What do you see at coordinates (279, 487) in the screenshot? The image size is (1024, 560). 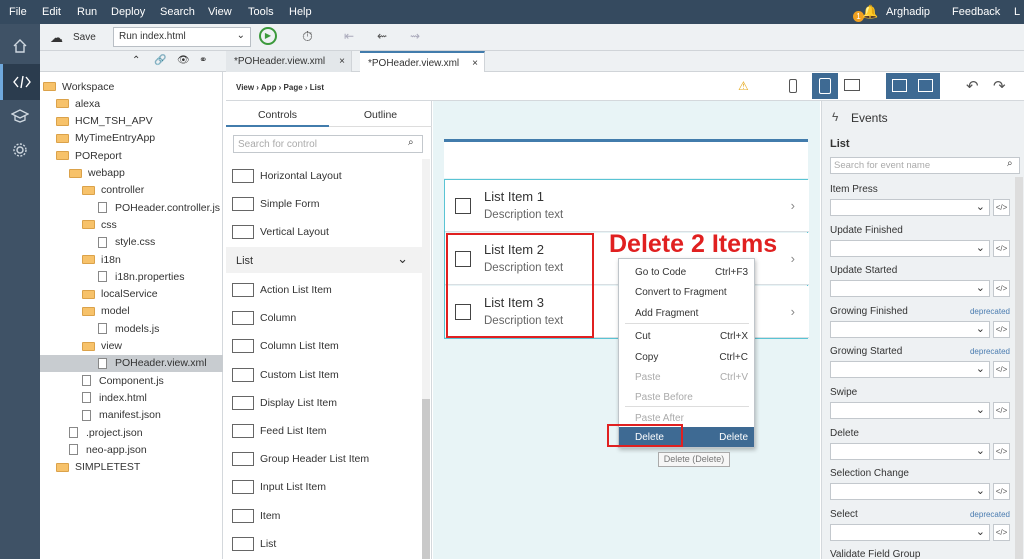 I see `control-item: Input List Item` at bounding box center [279, 487].